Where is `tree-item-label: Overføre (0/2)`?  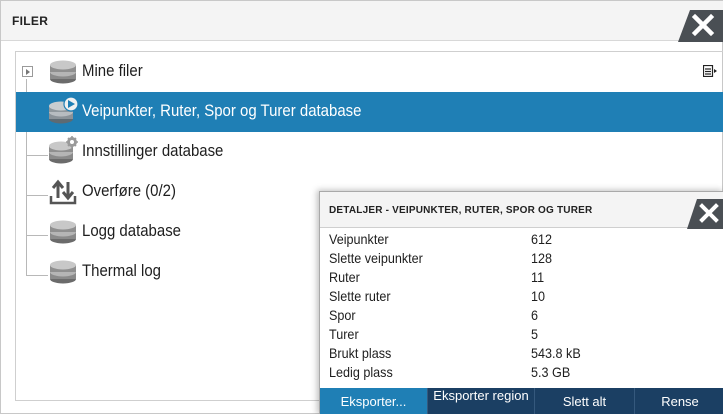 tree-item-label: Overføre (0/2) is located at coordinates (129, 190).